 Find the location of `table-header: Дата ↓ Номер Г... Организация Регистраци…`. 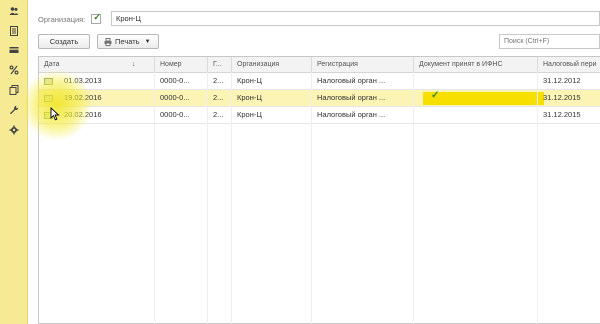

table-header: Дата ↓ Номер Г... Организация Регистраци… is located at coordinates (319, 65).